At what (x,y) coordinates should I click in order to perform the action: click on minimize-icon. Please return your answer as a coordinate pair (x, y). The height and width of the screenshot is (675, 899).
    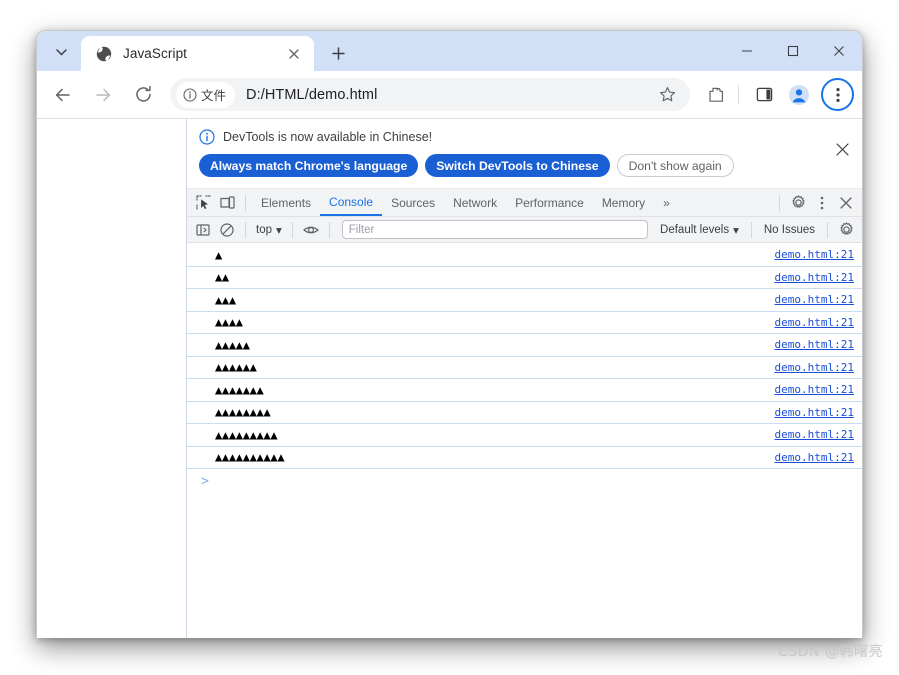
    Looking at the image, I should click on (747, 51).